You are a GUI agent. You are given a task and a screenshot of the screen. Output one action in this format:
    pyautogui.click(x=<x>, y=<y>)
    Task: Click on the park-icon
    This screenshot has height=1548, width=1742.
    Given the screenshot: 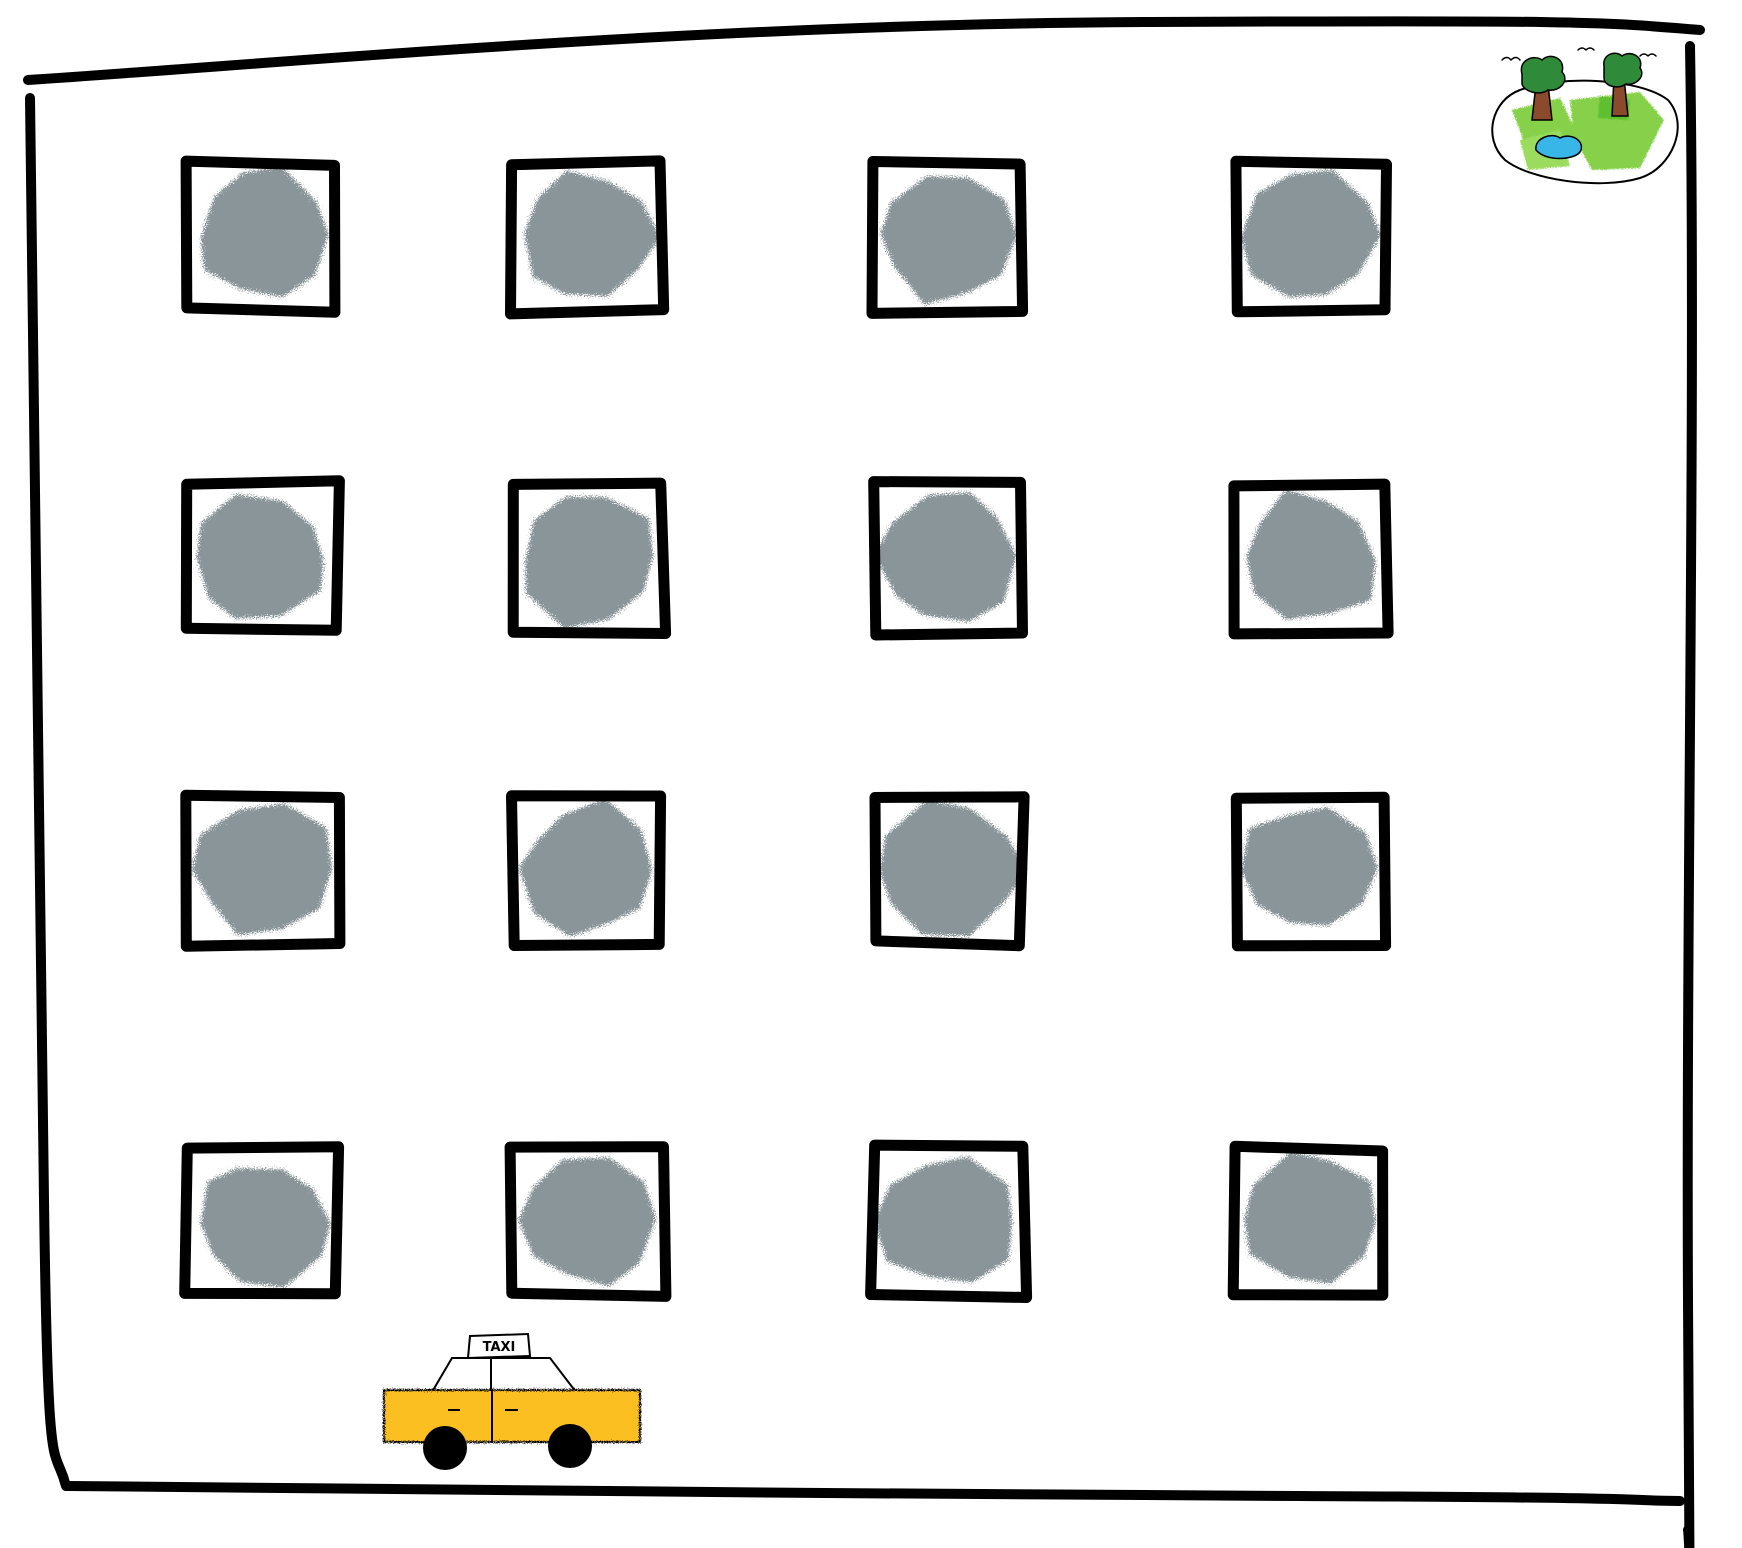 What is the action you would take?
    pyautogui.click(x=1585, y=116)
    